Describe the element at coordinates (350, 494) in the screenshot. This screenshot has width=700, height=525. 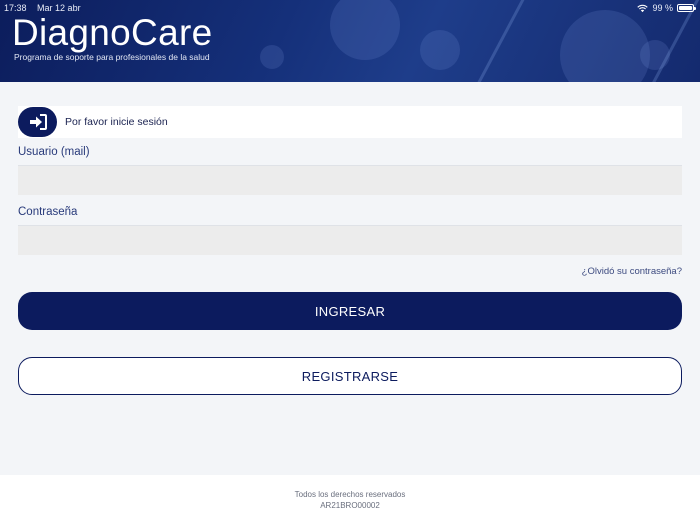
I see `footer-rights: Todos los derechos reservados` at that location.